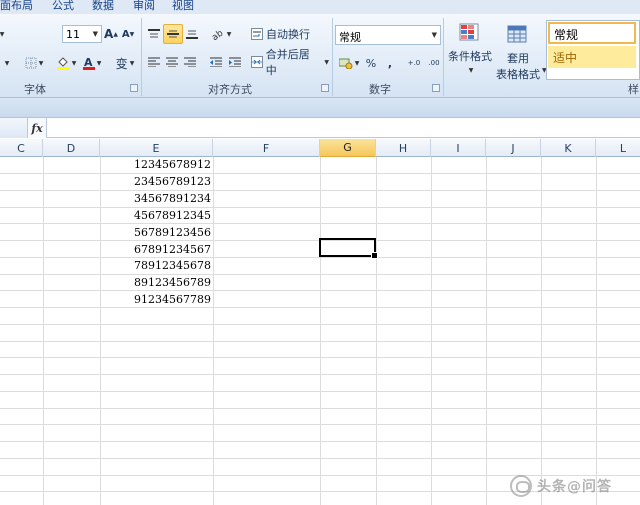 This screenshot has width=640, height=505. Describe the element at coordinates (156, 283) in the screenshot. I see `cell-e8: 89123456789` at that location.